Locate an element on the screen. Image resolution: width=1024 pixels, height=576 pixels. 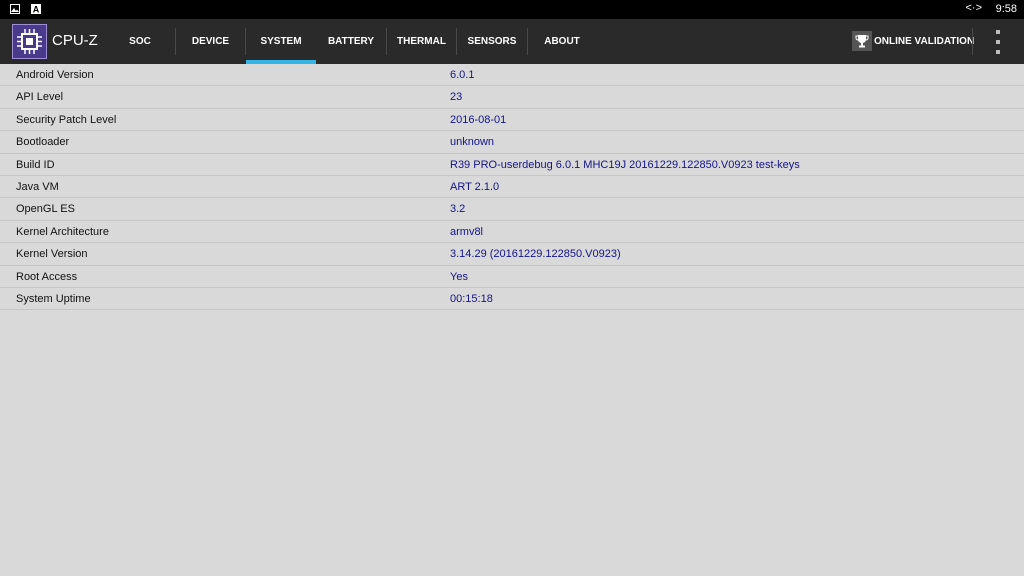
chip-icon is located at coordinates (29, 41).